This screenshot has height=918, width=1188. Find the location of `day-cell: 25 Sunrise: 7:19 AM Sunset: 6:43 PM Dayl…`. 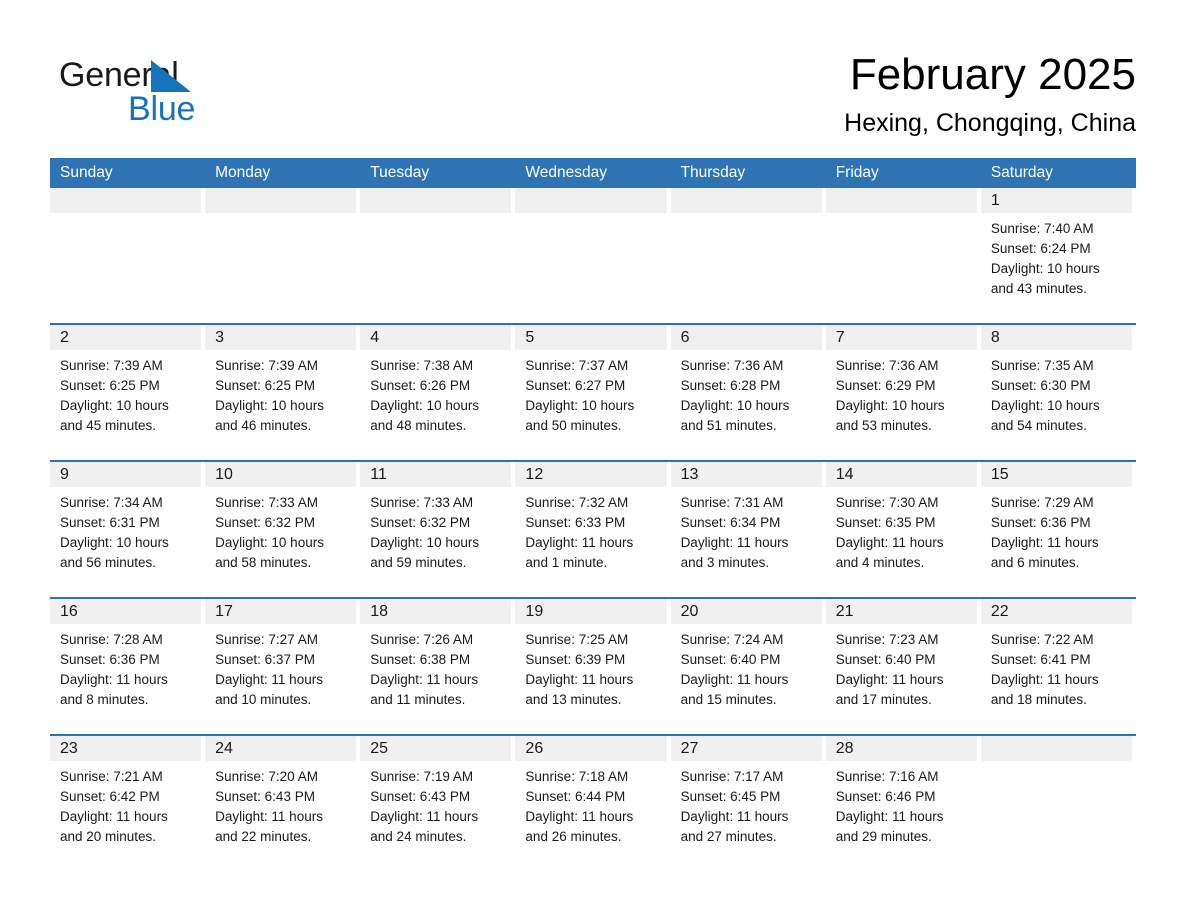

day-cell: 25 Sunrise: 7:19 AM Sunset: 6:43 PM Dayl… is located at coordinates (437, 803).